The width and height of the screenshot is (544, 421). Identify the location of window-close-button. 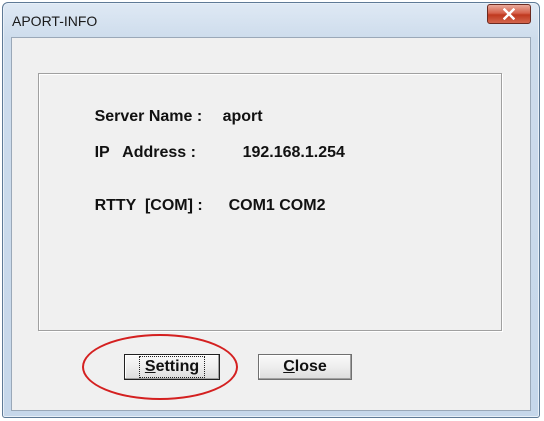
(509, 14).